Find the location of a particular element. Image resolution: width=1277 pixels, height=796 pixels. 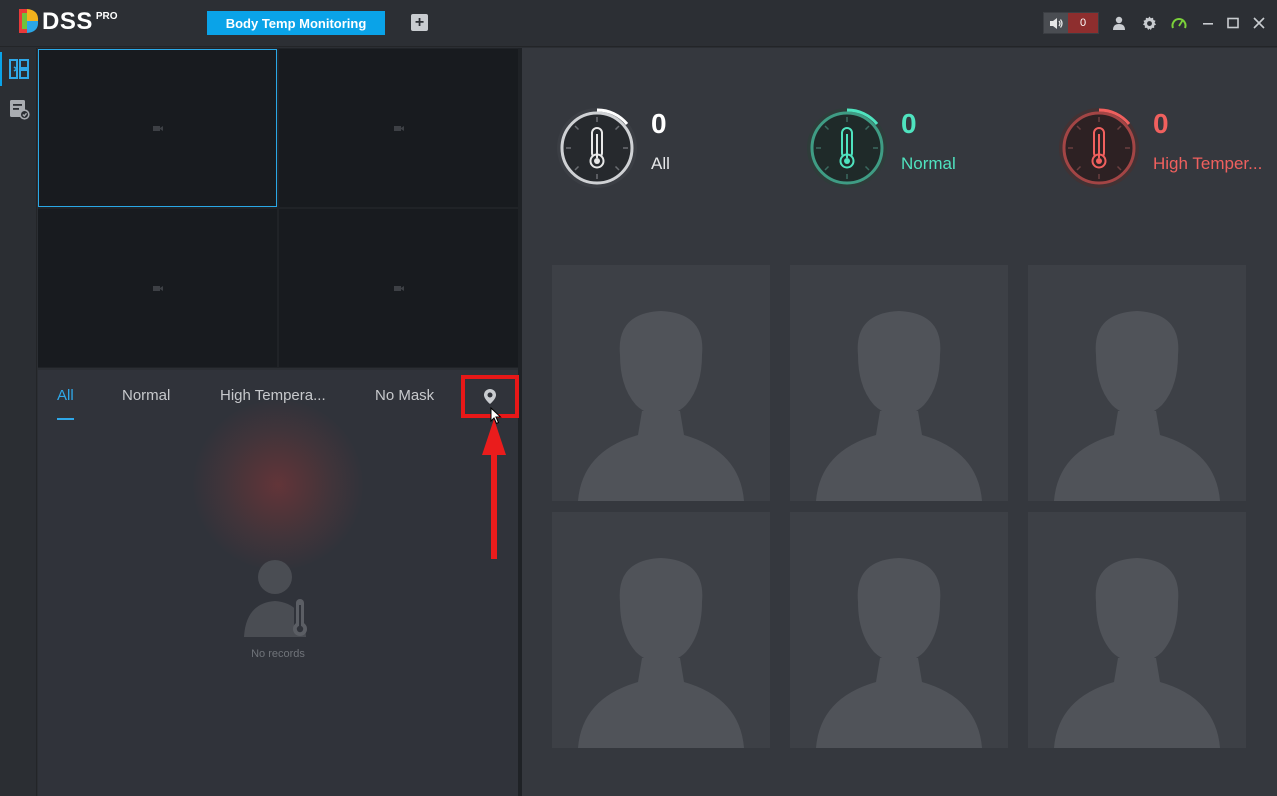

annotation-arrow is located at coordinates (494, 489).